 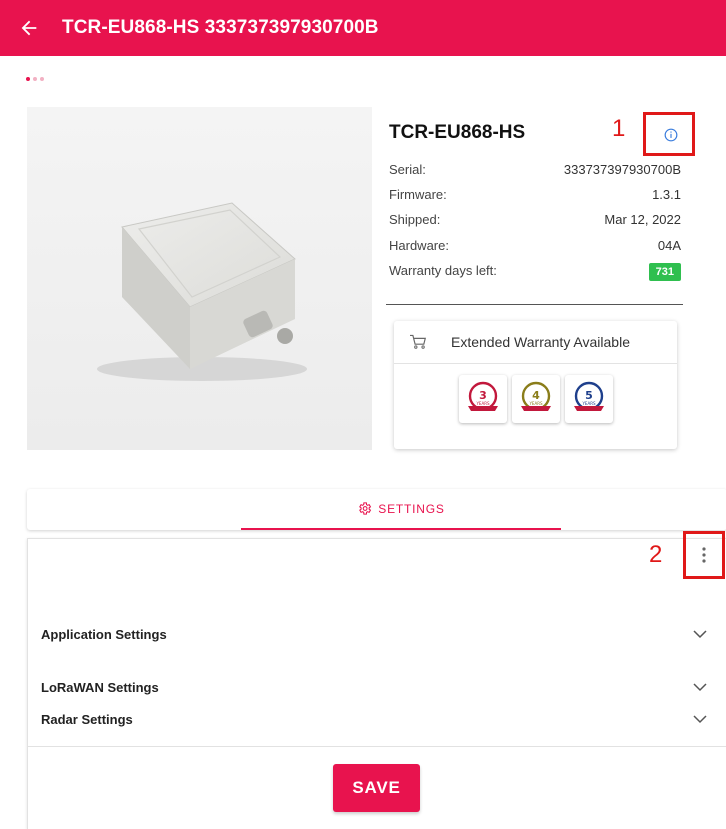 I want to click on spec-label: Hardware:, so click(x=419, y=245).